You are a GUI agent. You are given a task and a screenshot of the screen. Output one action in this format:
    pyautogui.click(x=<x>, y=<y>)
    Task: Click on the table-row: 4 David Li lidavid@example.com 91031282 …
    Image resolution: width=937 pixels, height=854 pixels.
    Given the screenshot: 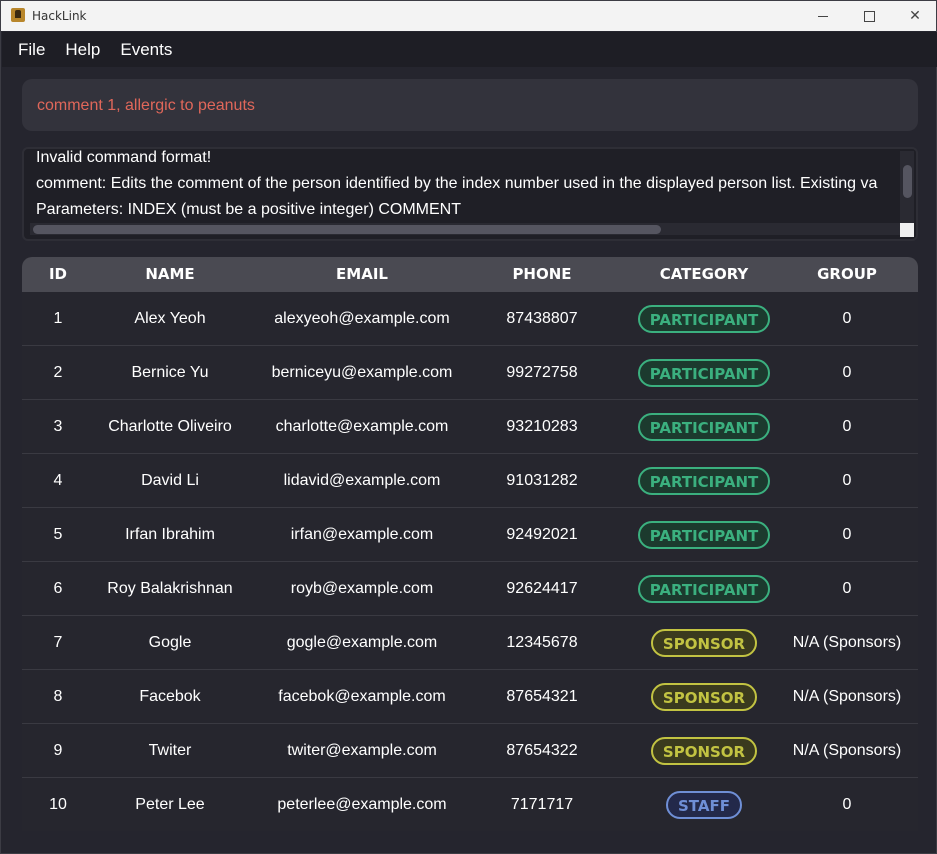 What is the action you would take?
    pyautogui.click(x=470, y=481)
    